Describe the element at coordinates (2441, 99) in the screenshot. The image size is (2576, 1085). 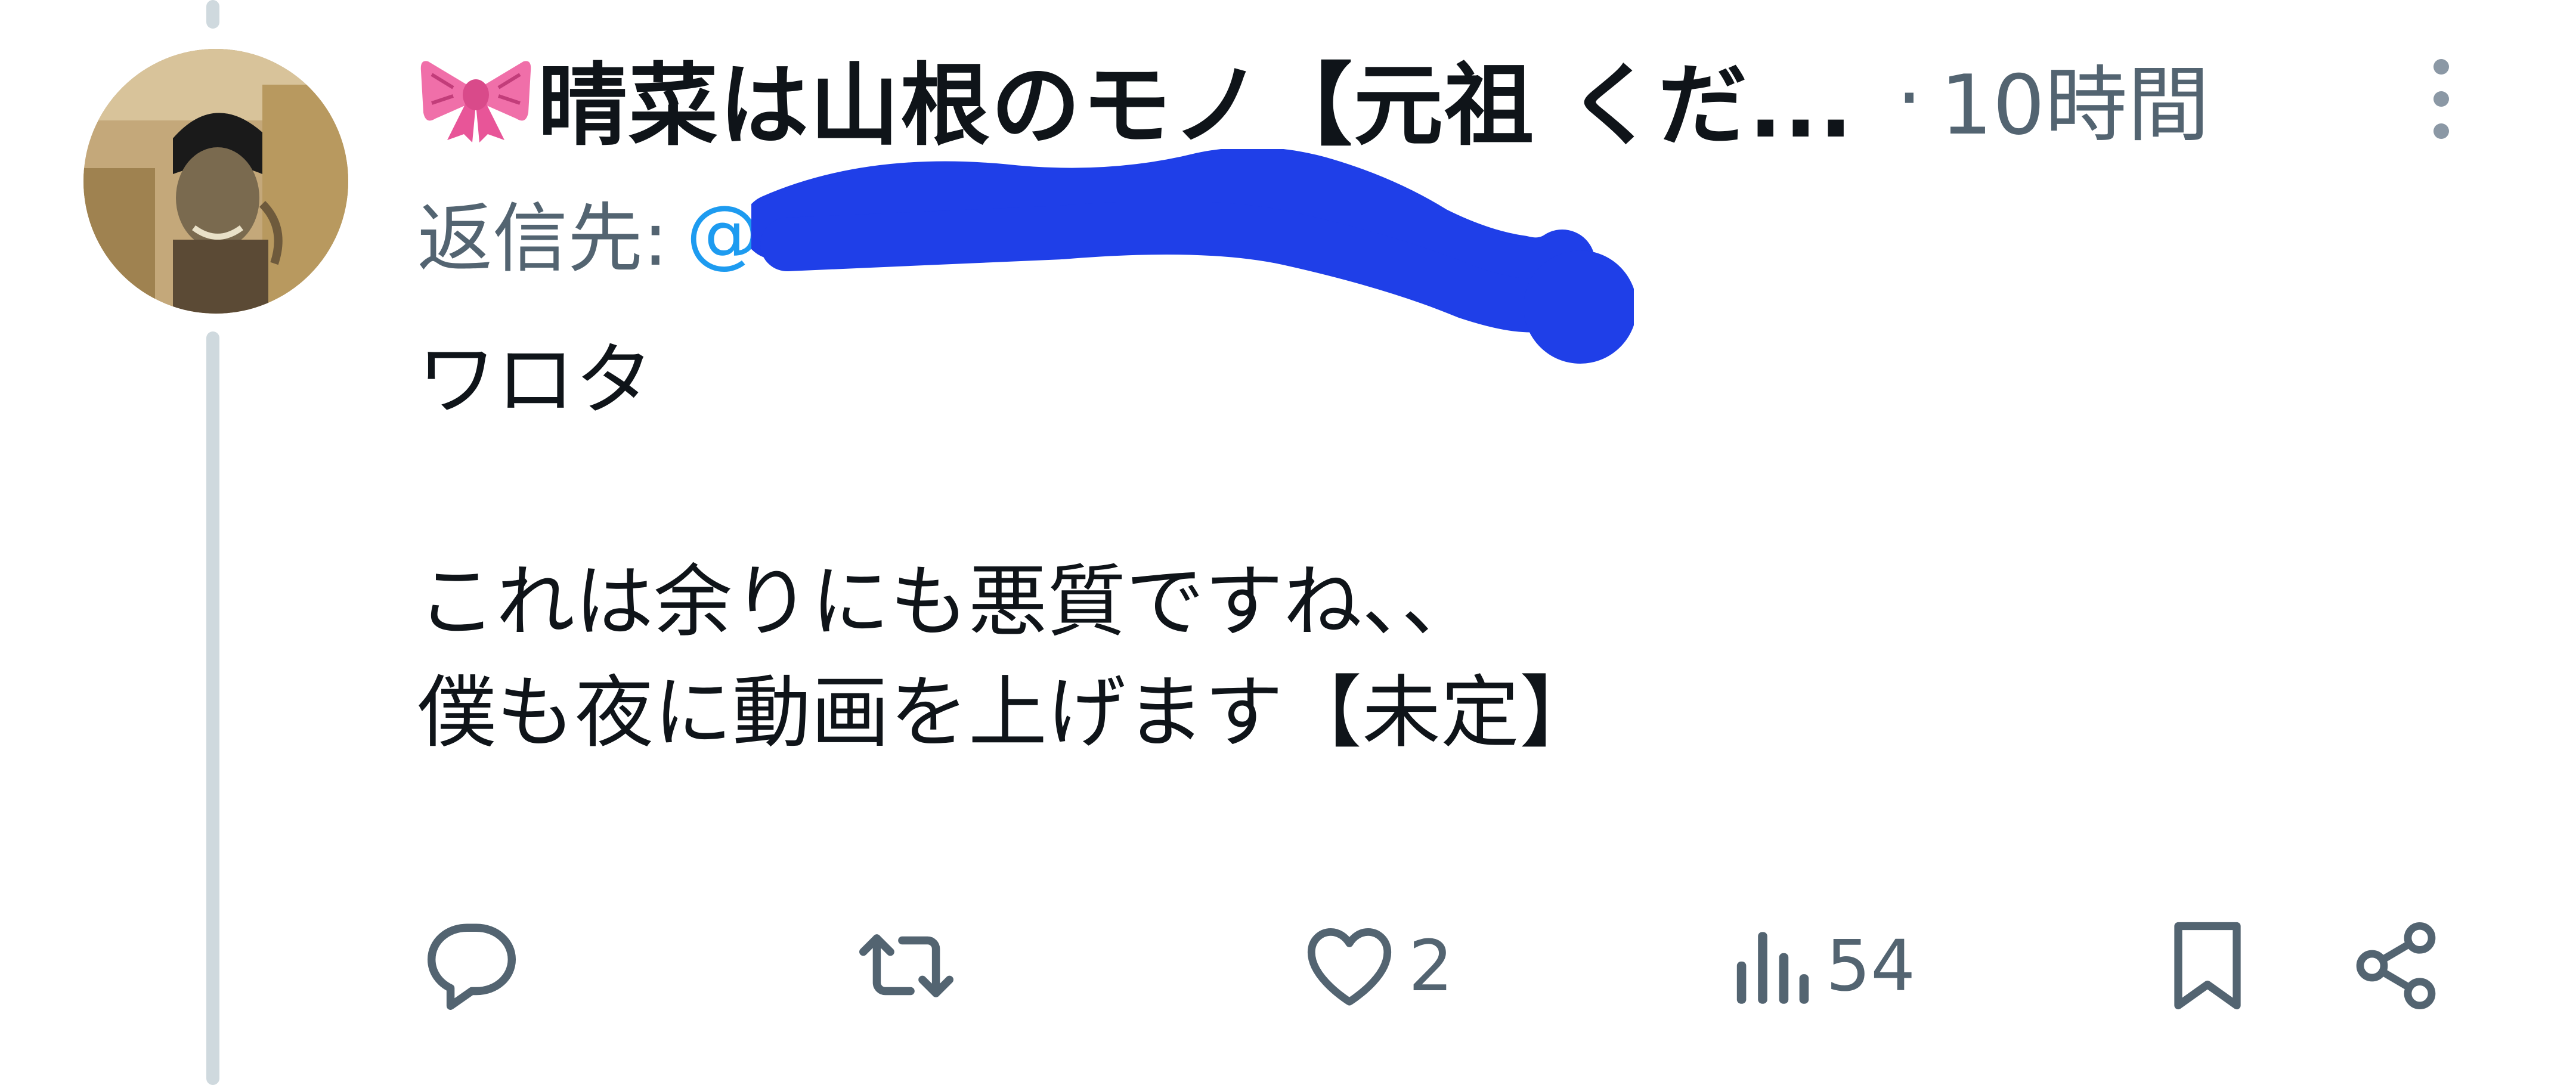
I see `more-vertical-icon` at that location.